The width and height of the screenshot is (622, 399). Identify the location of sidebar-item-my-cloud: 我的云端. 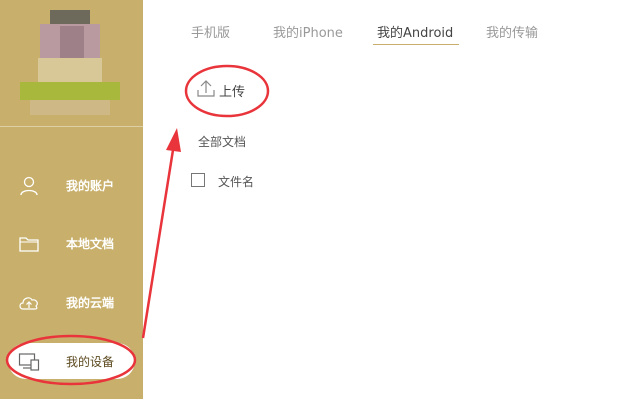
(71, 303).